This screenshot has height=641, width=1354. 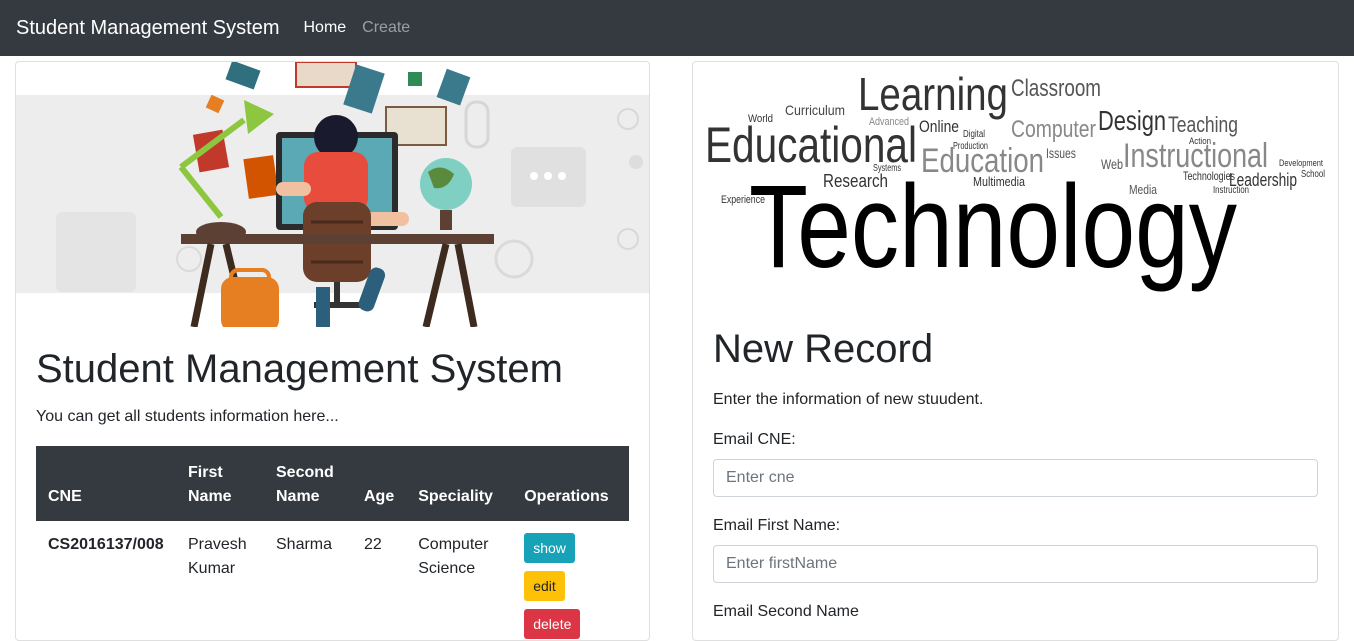 I want to click on cloud-word: Development, so click(x=1301, y=163).